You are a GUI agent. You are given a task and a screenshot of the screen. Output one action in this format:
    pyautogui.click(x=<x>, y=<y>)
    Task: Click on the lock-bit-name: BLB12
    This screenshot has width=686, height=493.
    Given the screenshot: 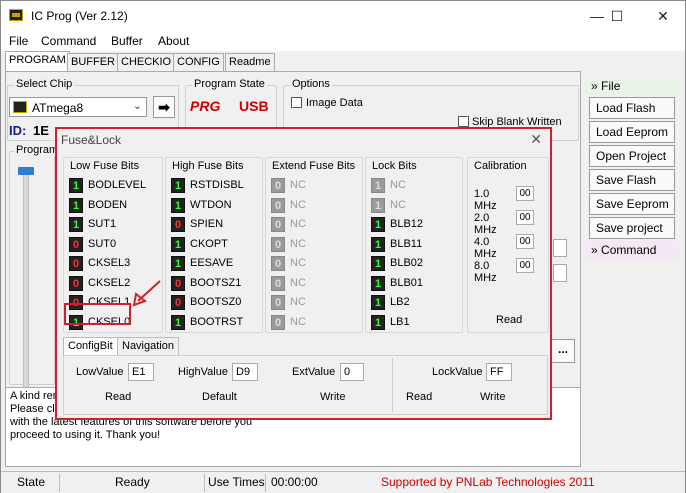 What is the action you would take?
    pyautogui.click(x=407, y=224)
    